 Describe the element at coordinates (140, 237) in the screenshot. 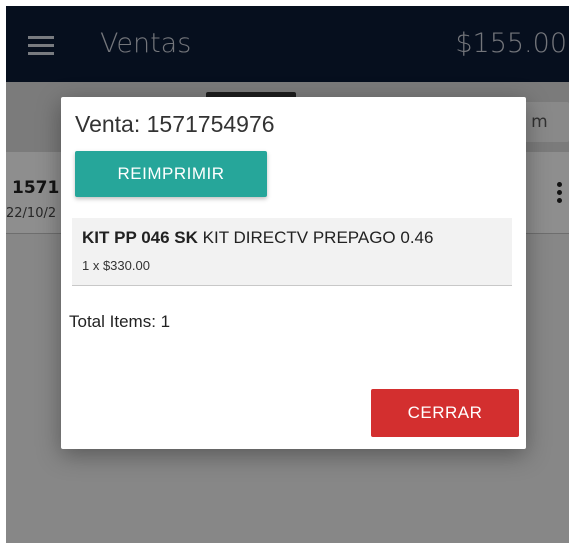

I see `item-code: KIT PP 046 SK` at that location.